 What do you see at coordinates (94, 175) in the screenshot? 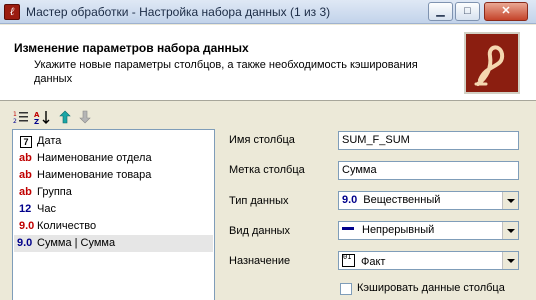
I see `list-item-label: Наименование товара` at bounding box center [94, 175].